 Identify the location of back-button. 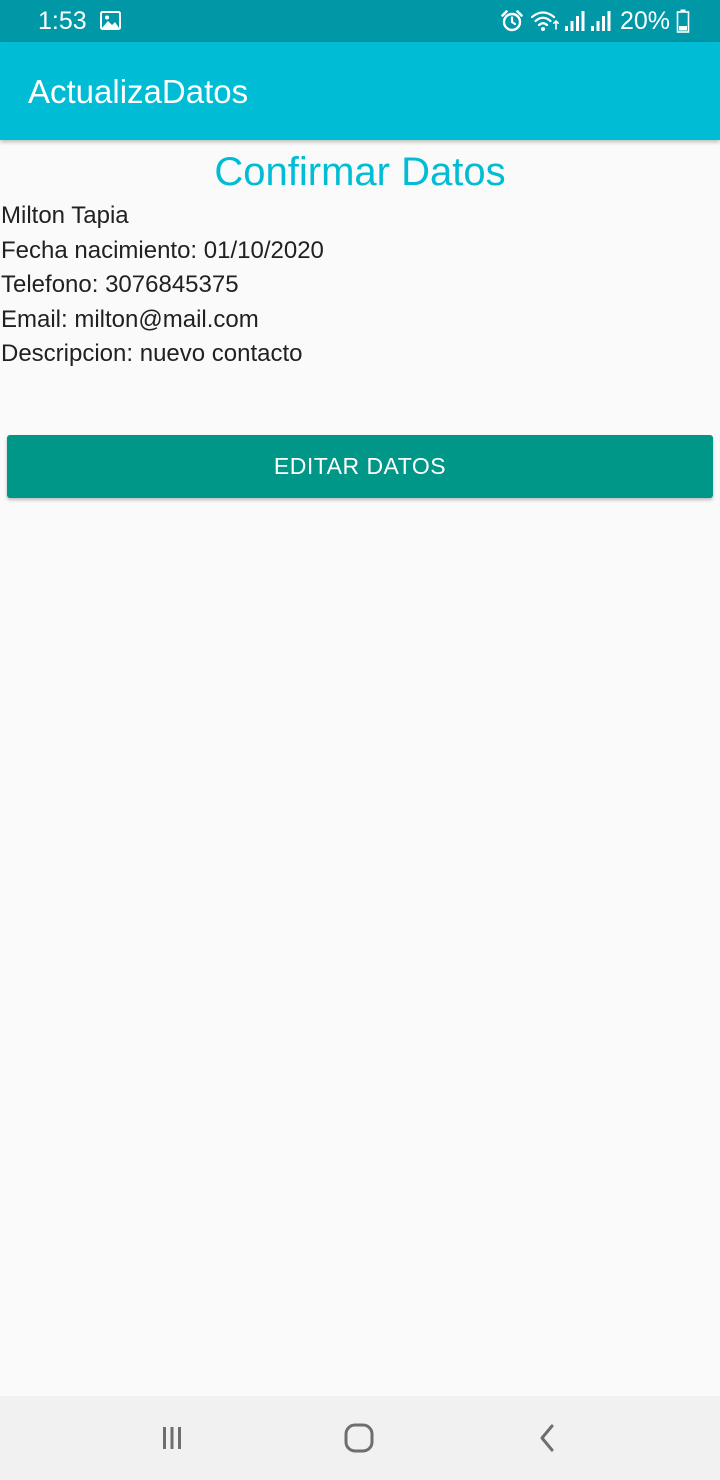
(547, 1438).